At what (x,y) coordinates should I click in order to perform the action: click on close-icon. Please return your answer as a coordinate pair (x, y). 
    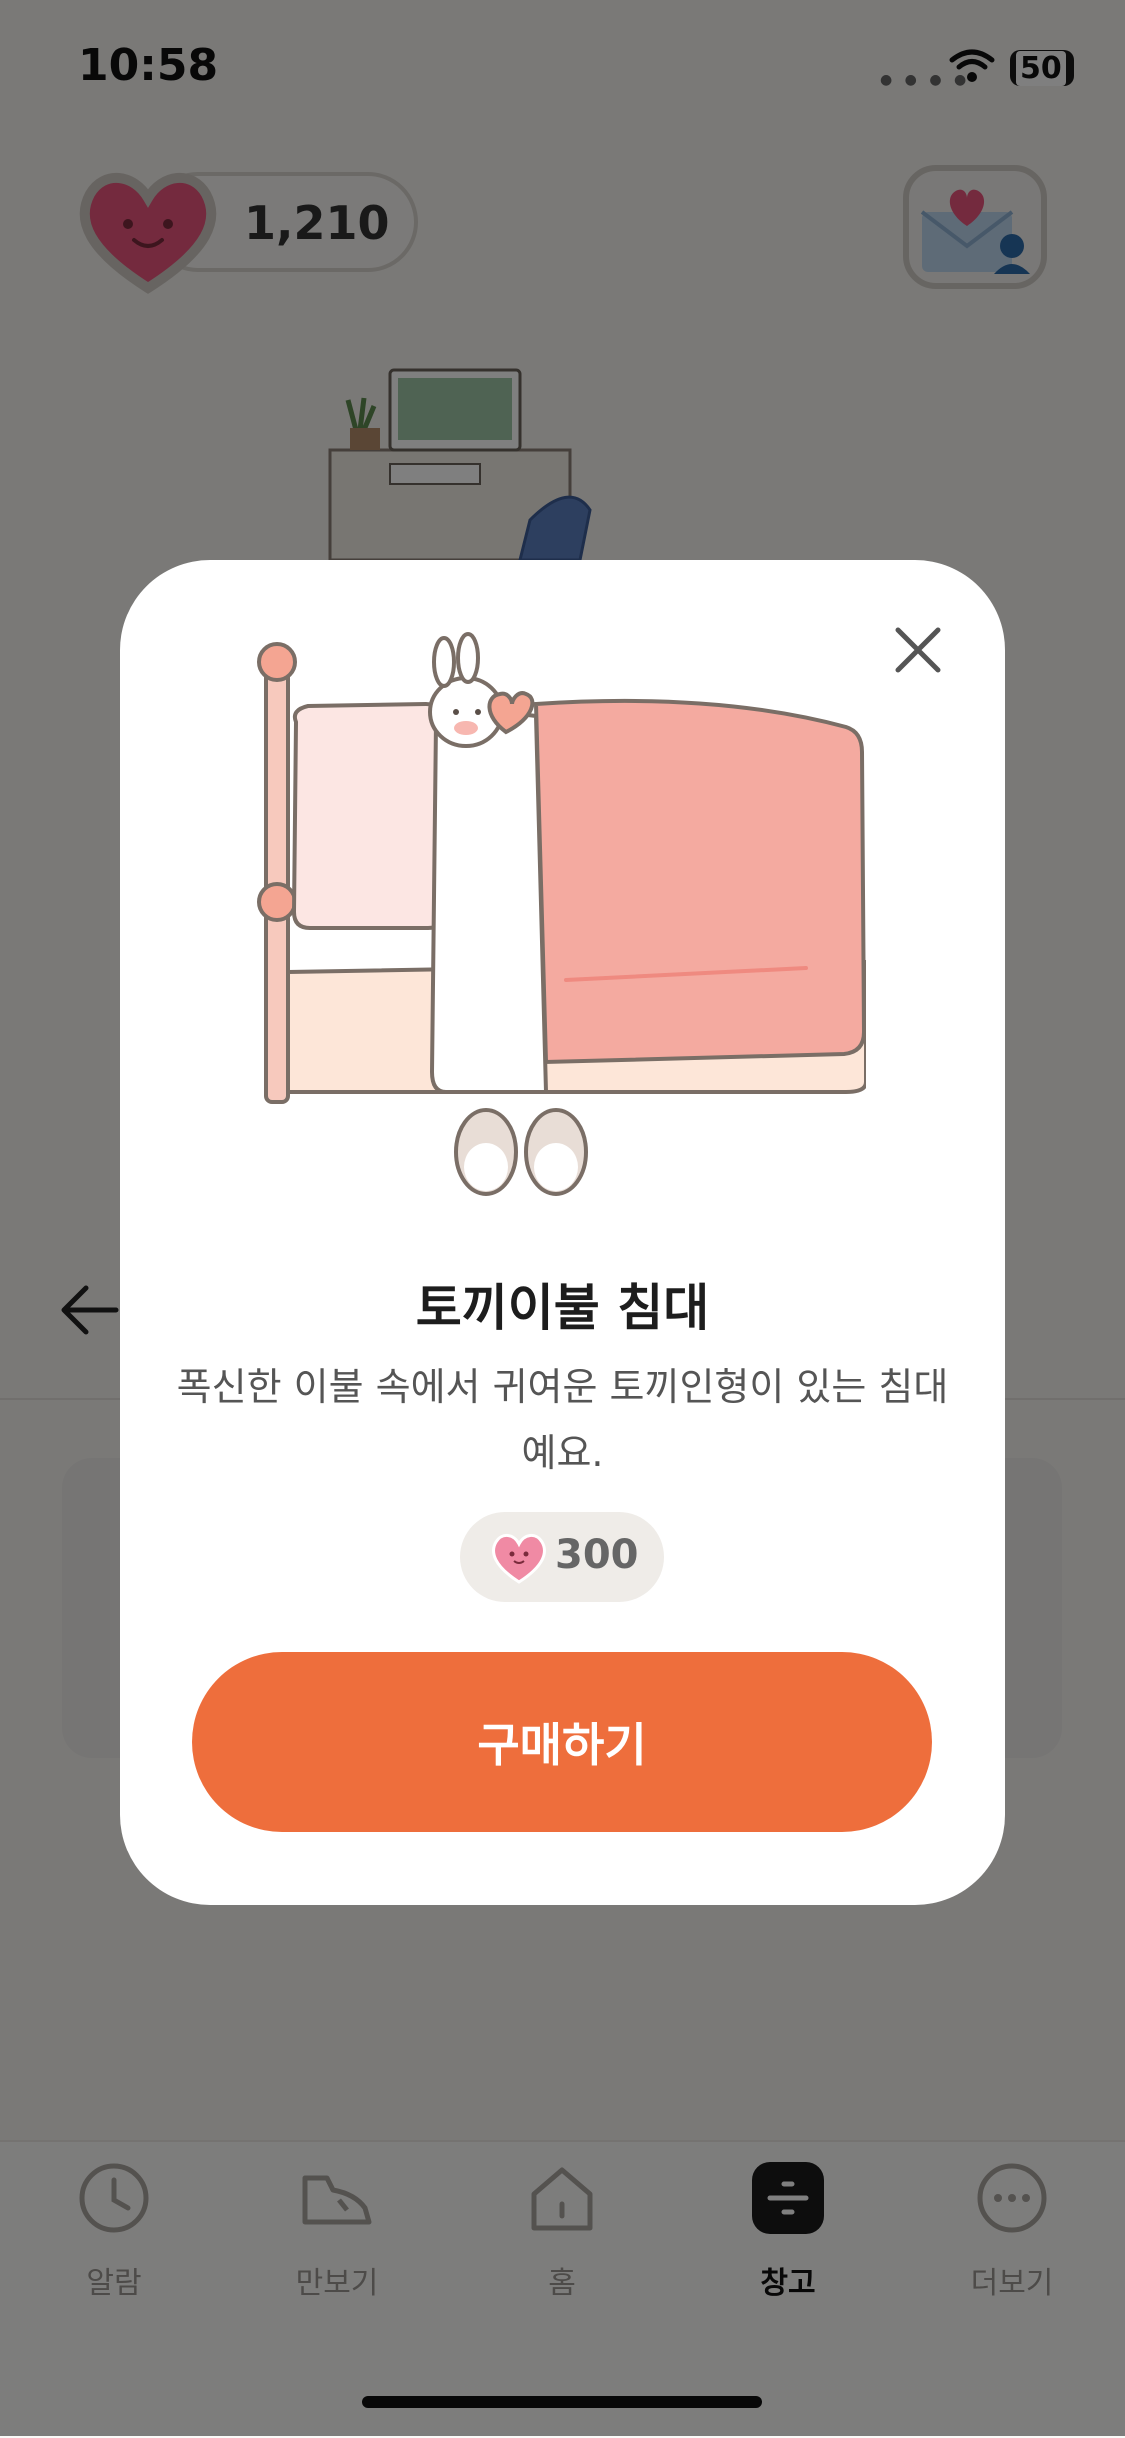
    Looking at the image, I should click on (918, 650).